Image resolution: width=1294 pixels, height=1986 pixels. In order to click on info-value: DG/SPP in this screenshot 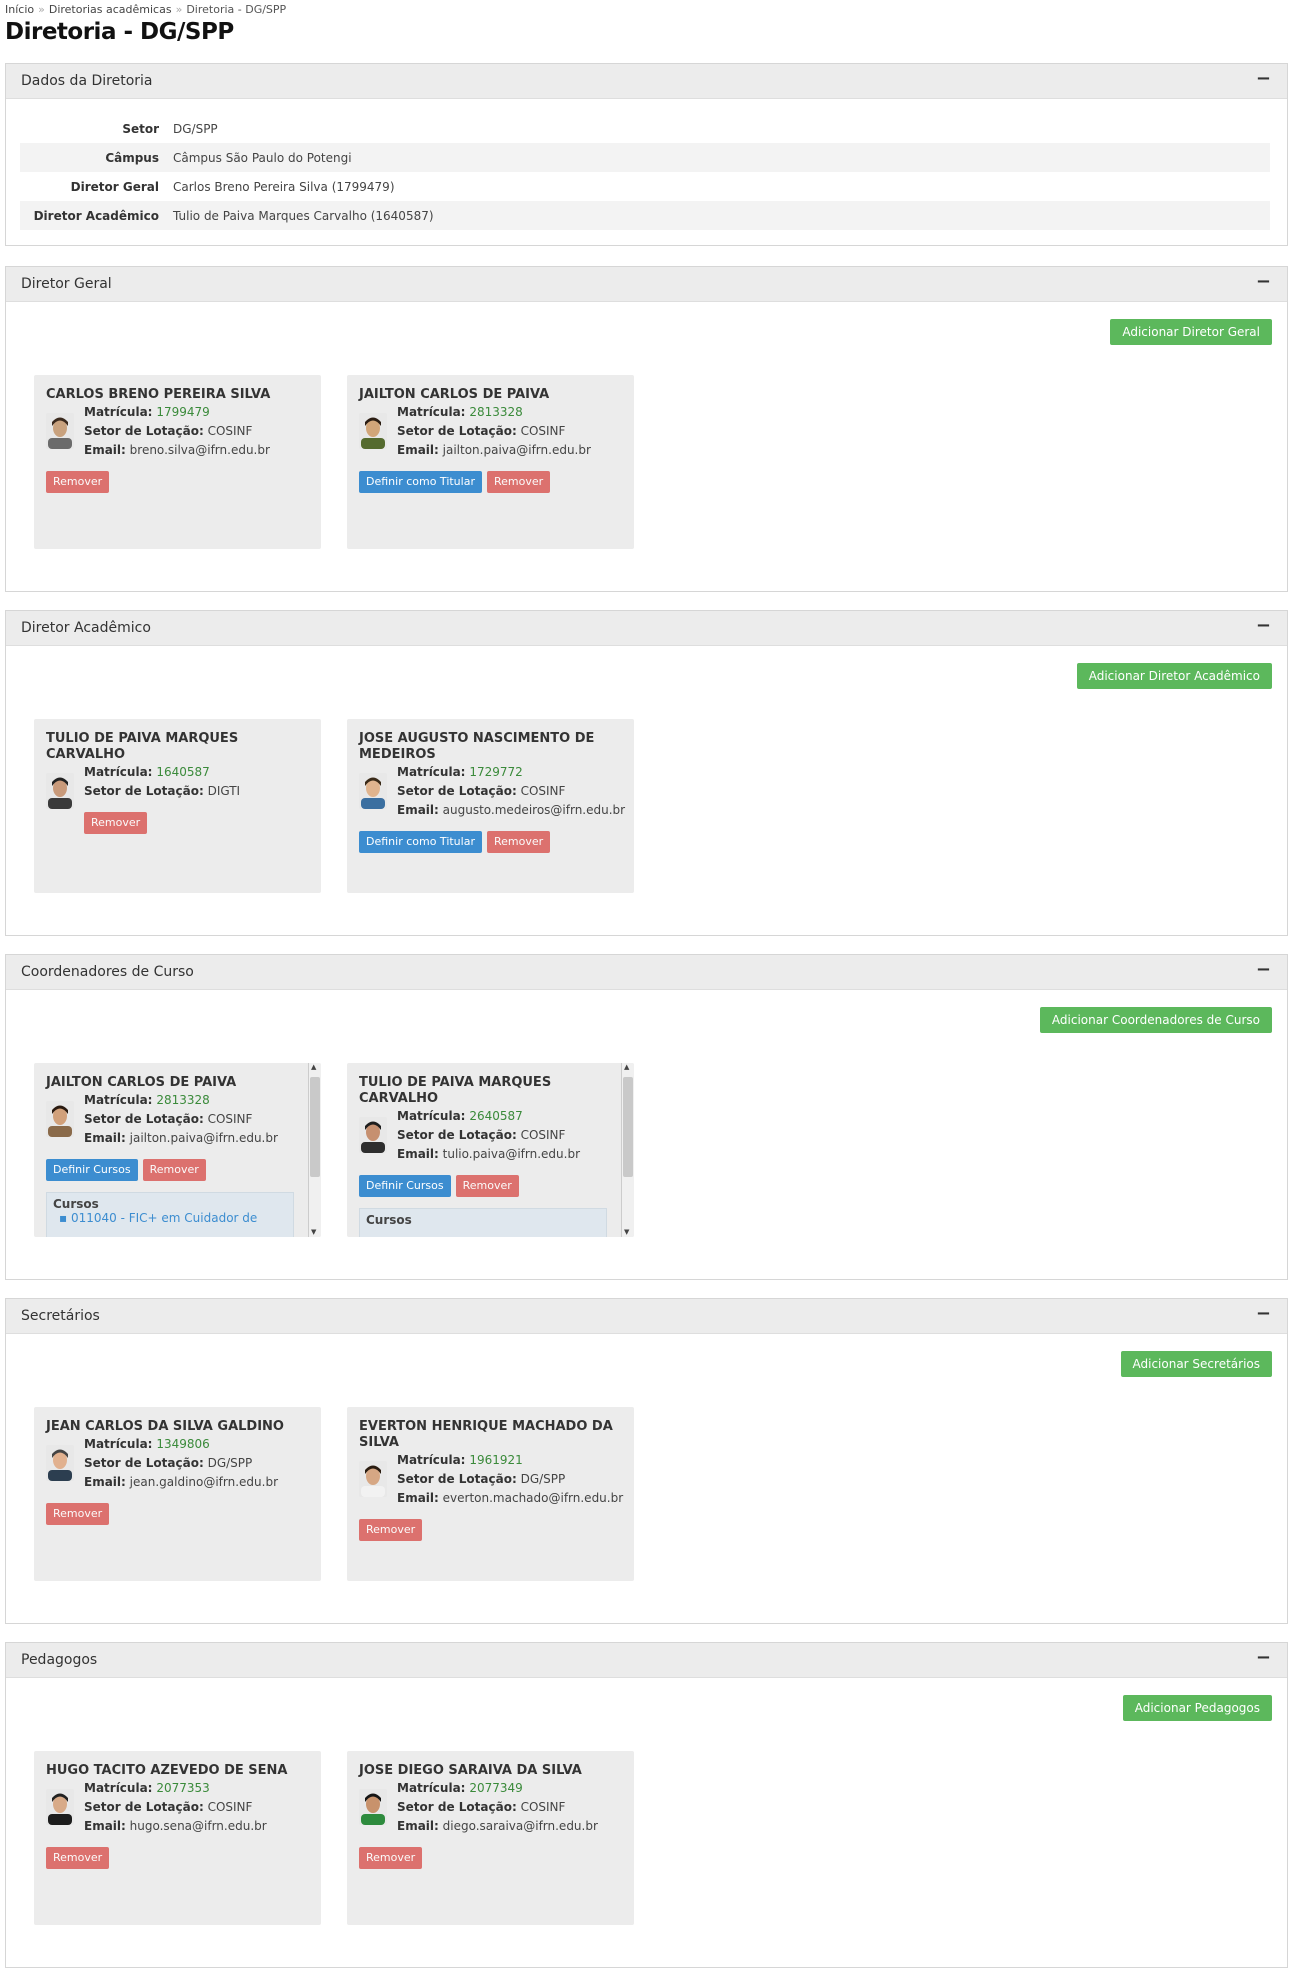, I will do `click(195, 128)`.